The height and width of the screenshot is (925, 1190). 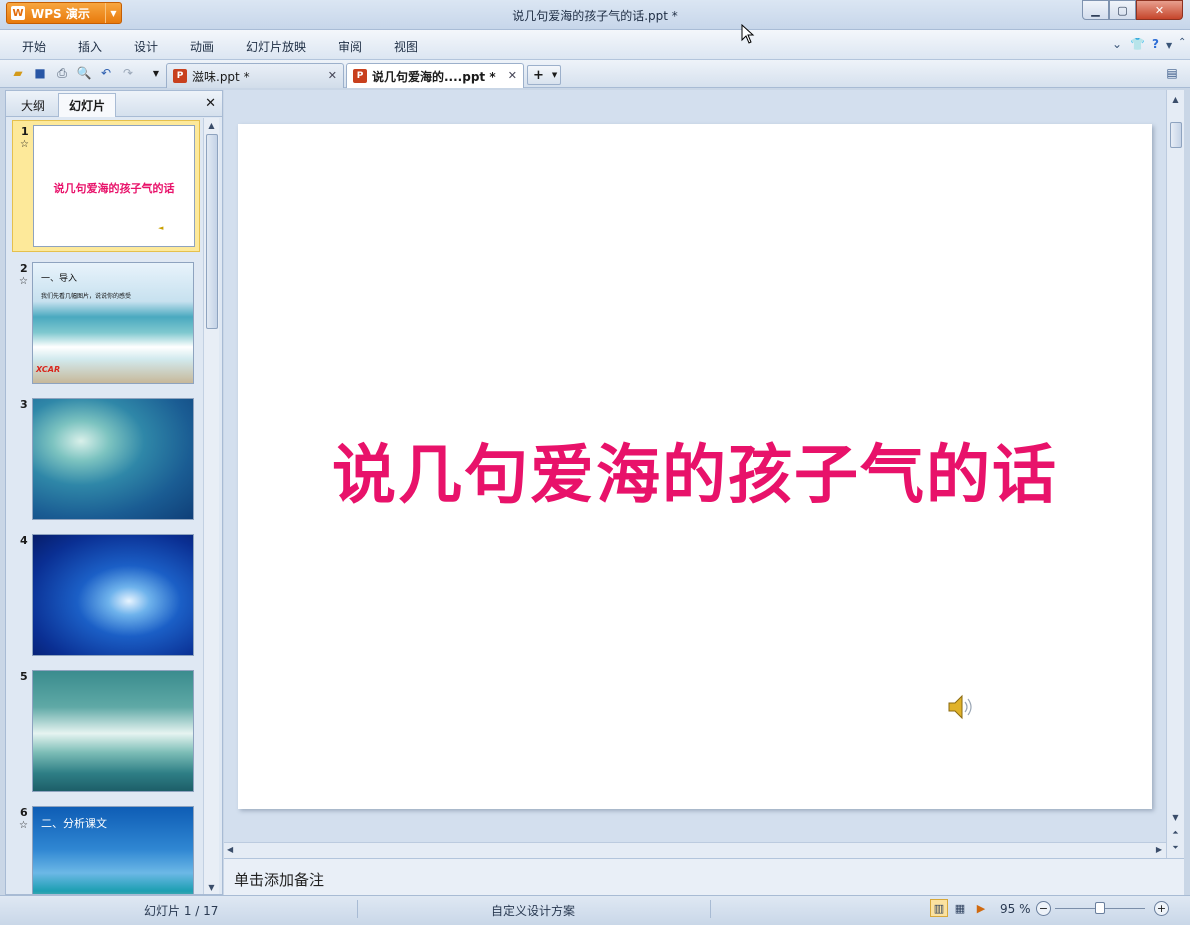 What do you see at coordinates (1175, 848) in the screenshot?
I see `next-slide-icon: ⏷` at bounding box center [1175, 848].